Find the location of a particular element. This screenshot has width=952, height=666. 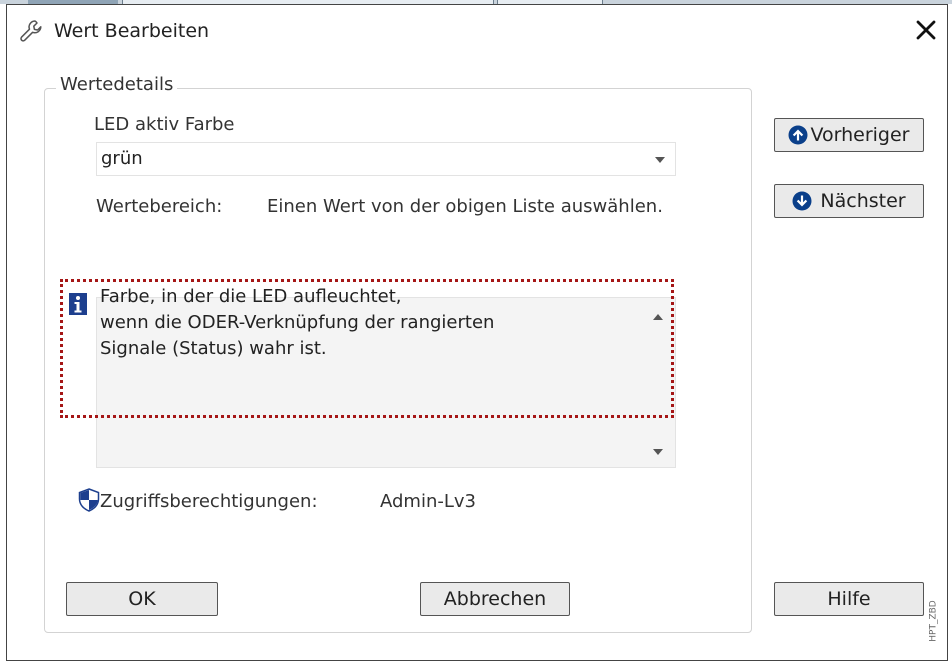

title-bar: Wert Bearbeiten is located at coordinates (113, 31).